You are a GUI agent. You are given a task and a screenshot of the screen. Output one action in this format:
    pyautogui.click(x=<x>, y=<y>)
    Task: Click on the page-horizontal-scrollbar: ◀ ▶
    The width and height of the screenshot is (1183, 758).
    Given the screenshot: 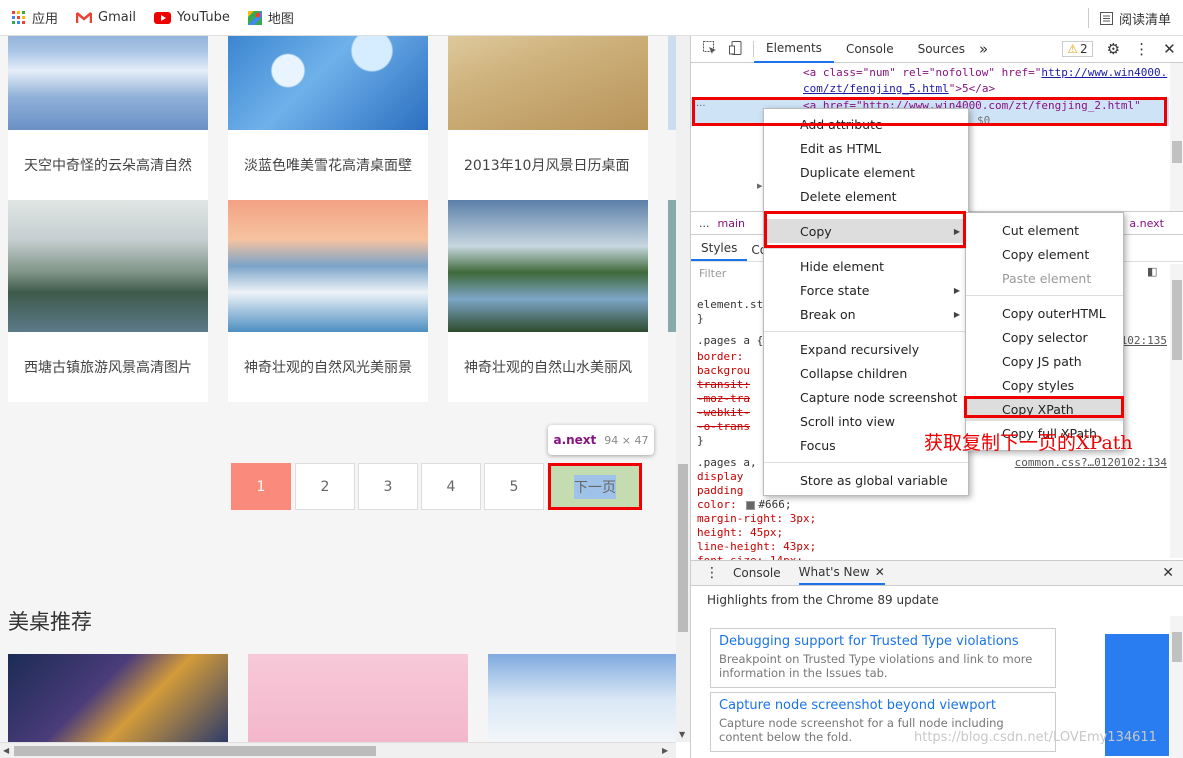 What is the action you would take?
    pyautogui.click(x=338, y=750)
    